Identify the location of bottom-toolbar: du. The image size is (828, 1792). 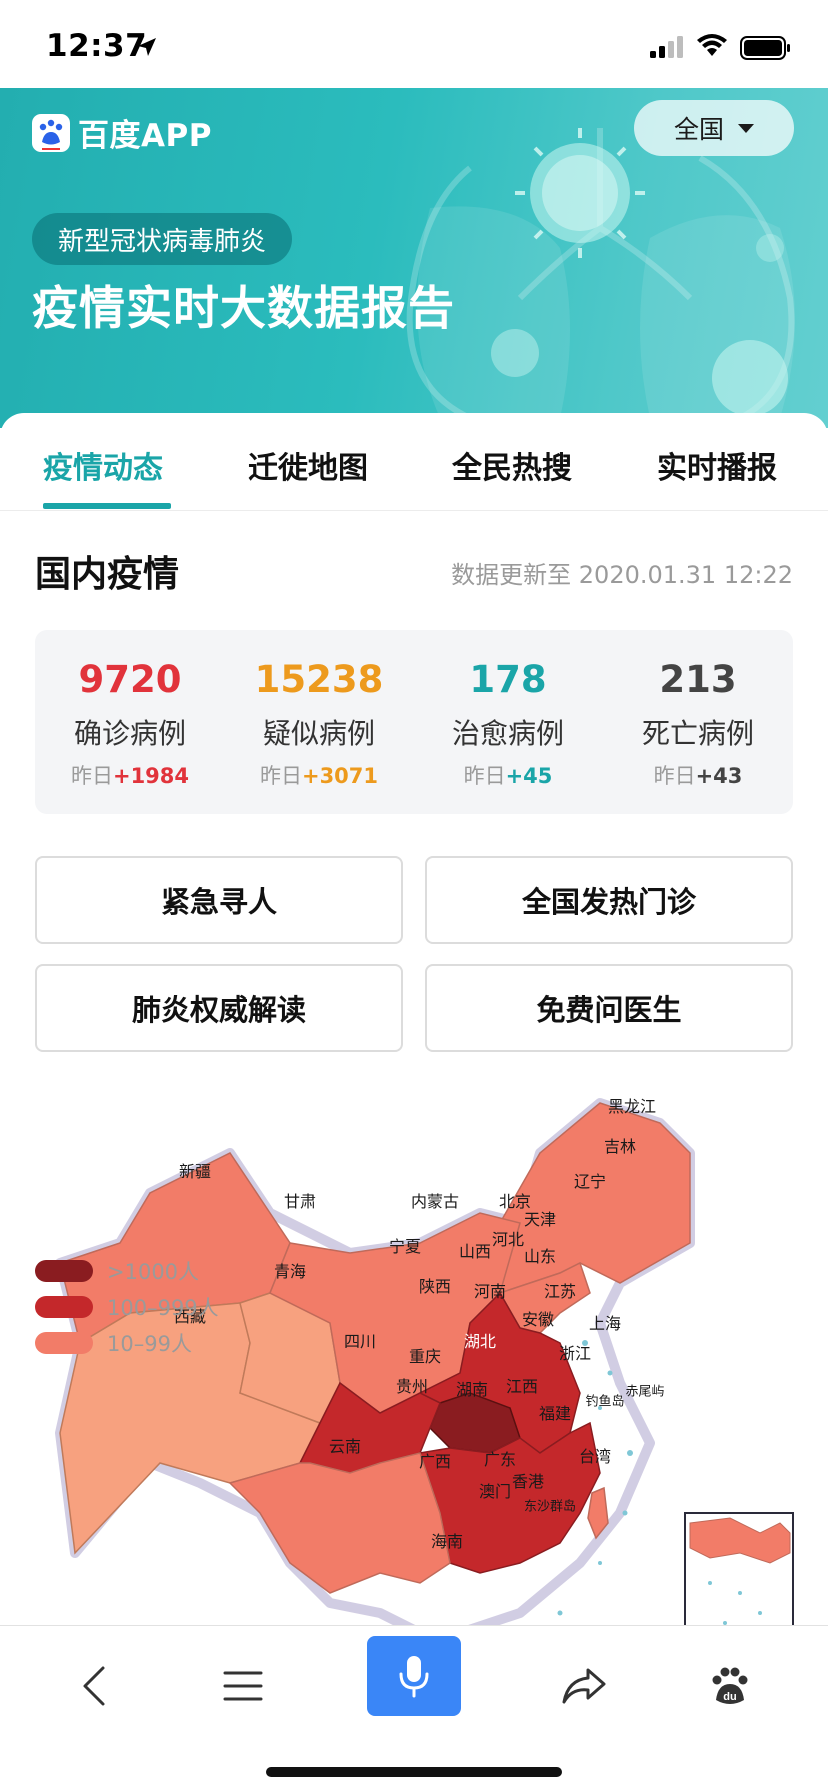
(414, 1708).